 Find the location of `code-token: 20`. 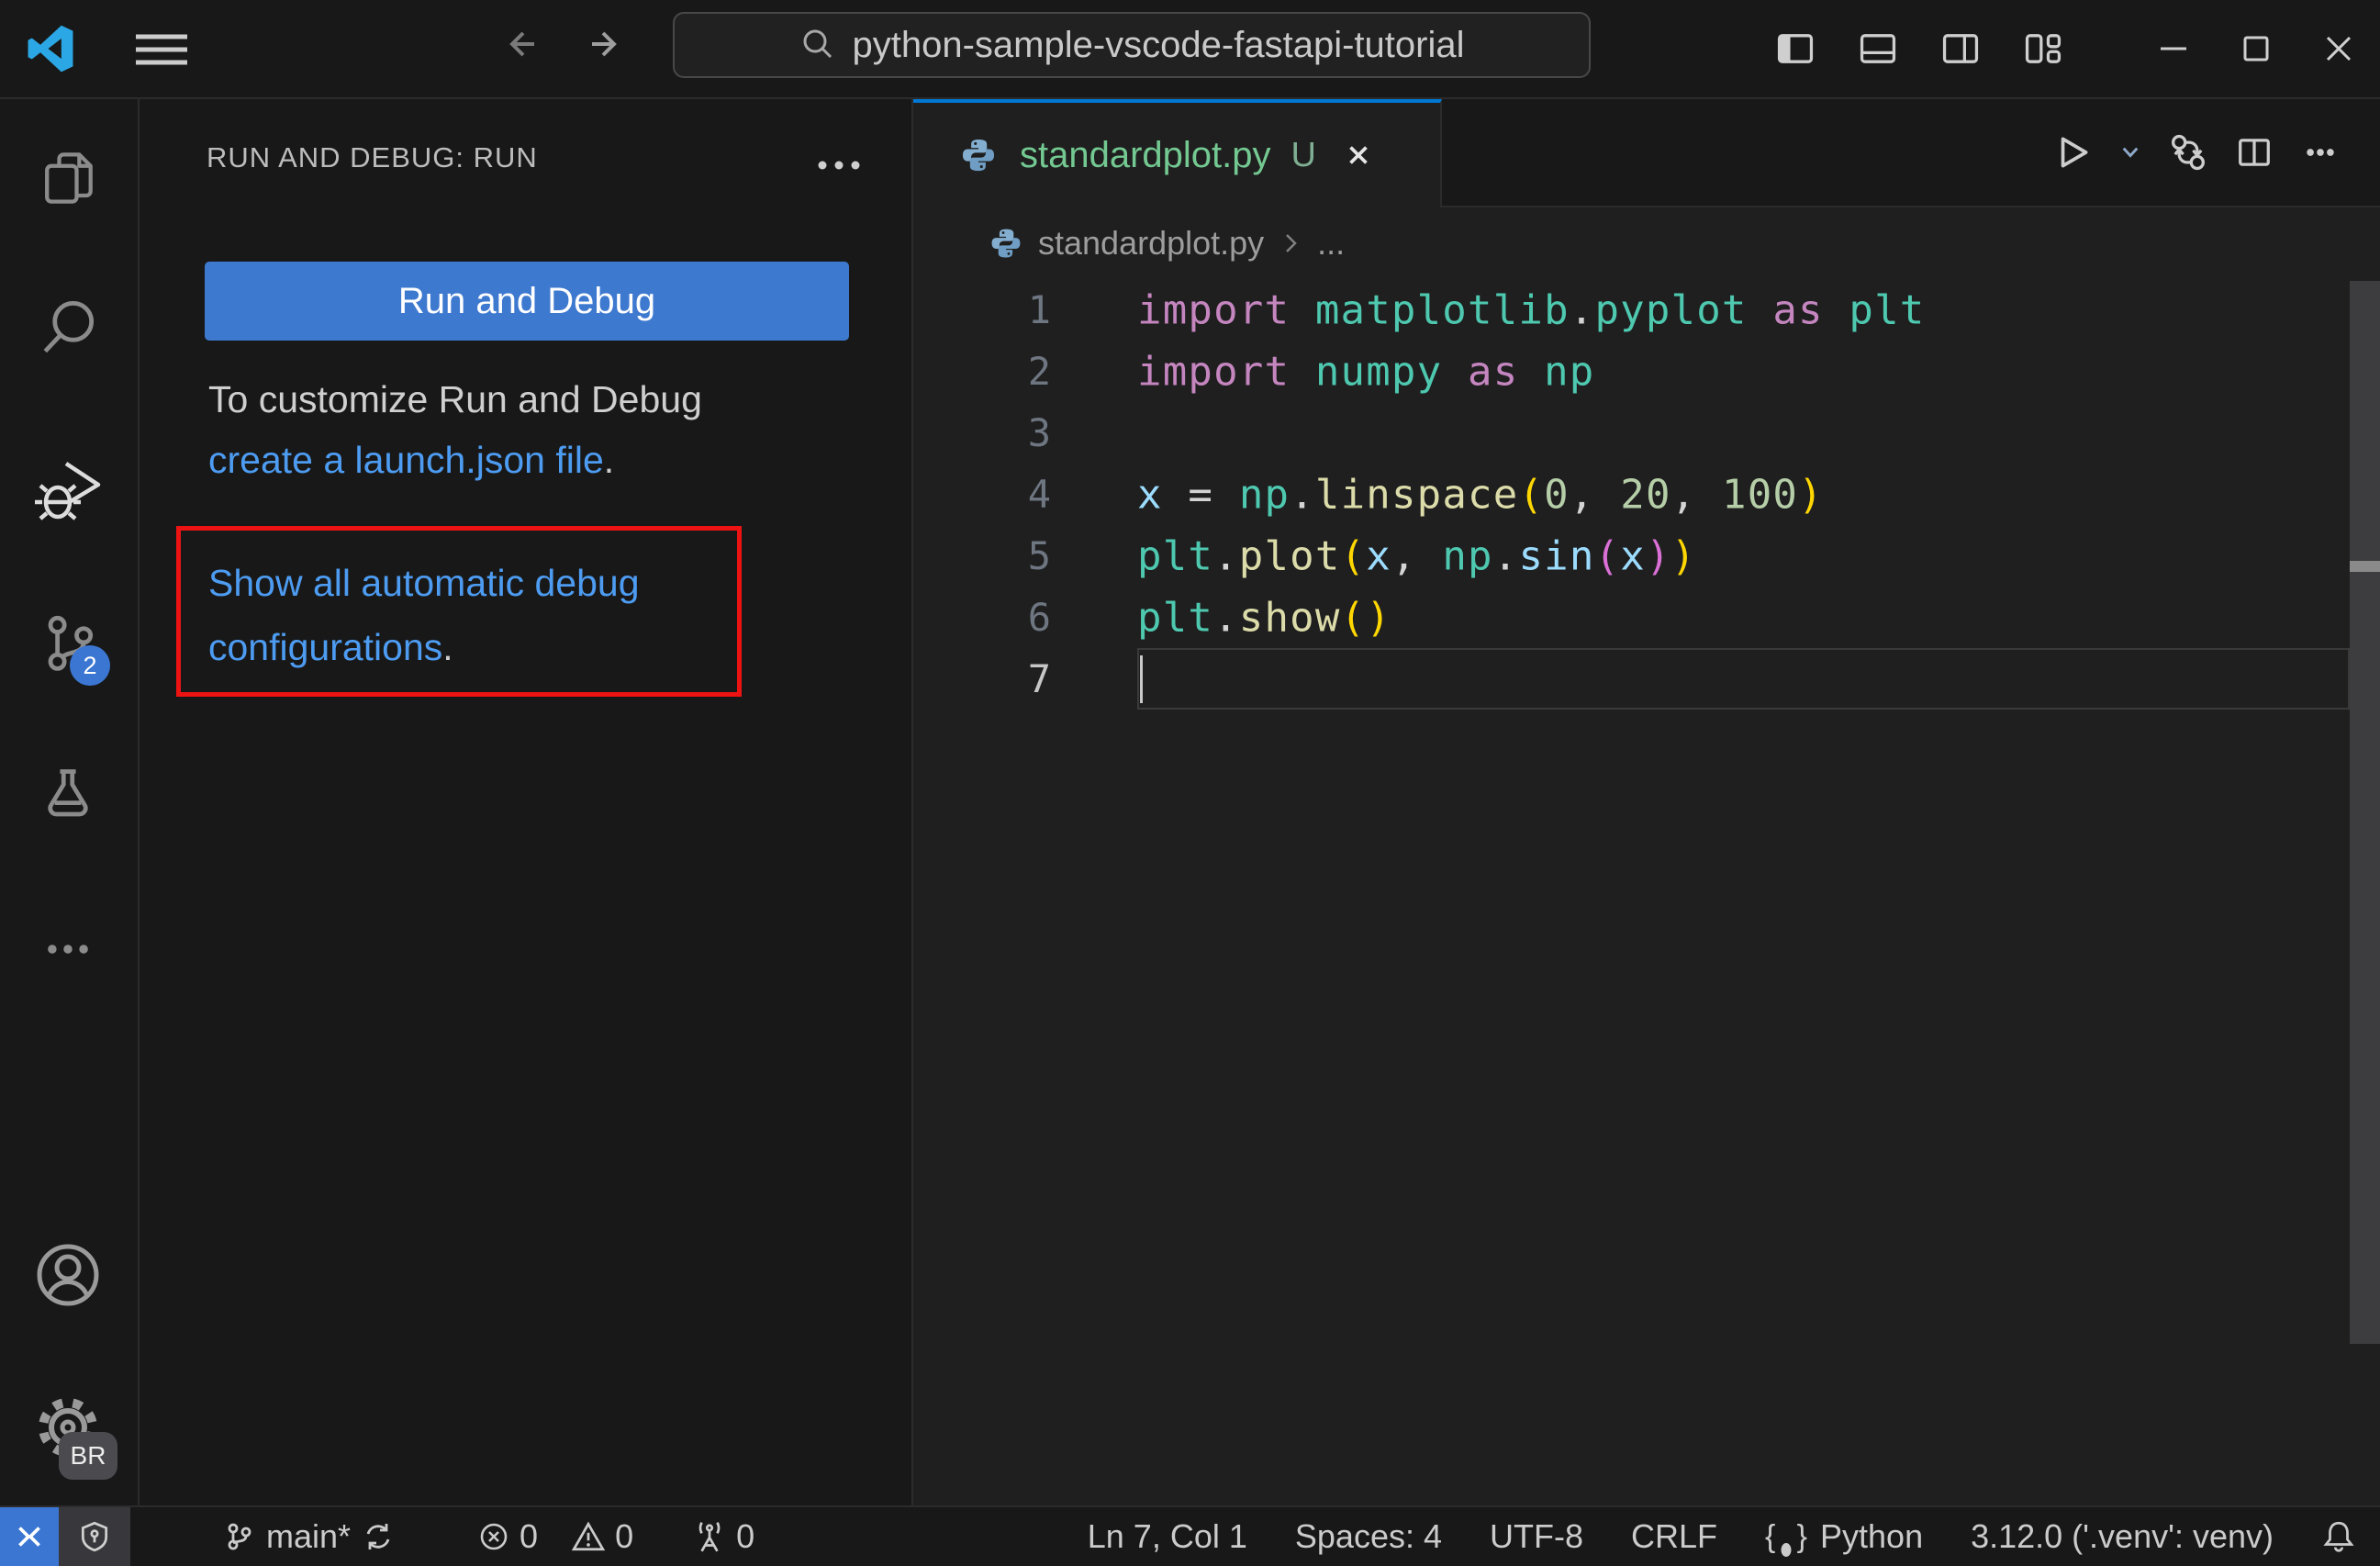

code-token: 20 is located at coordinates (1645, 494).